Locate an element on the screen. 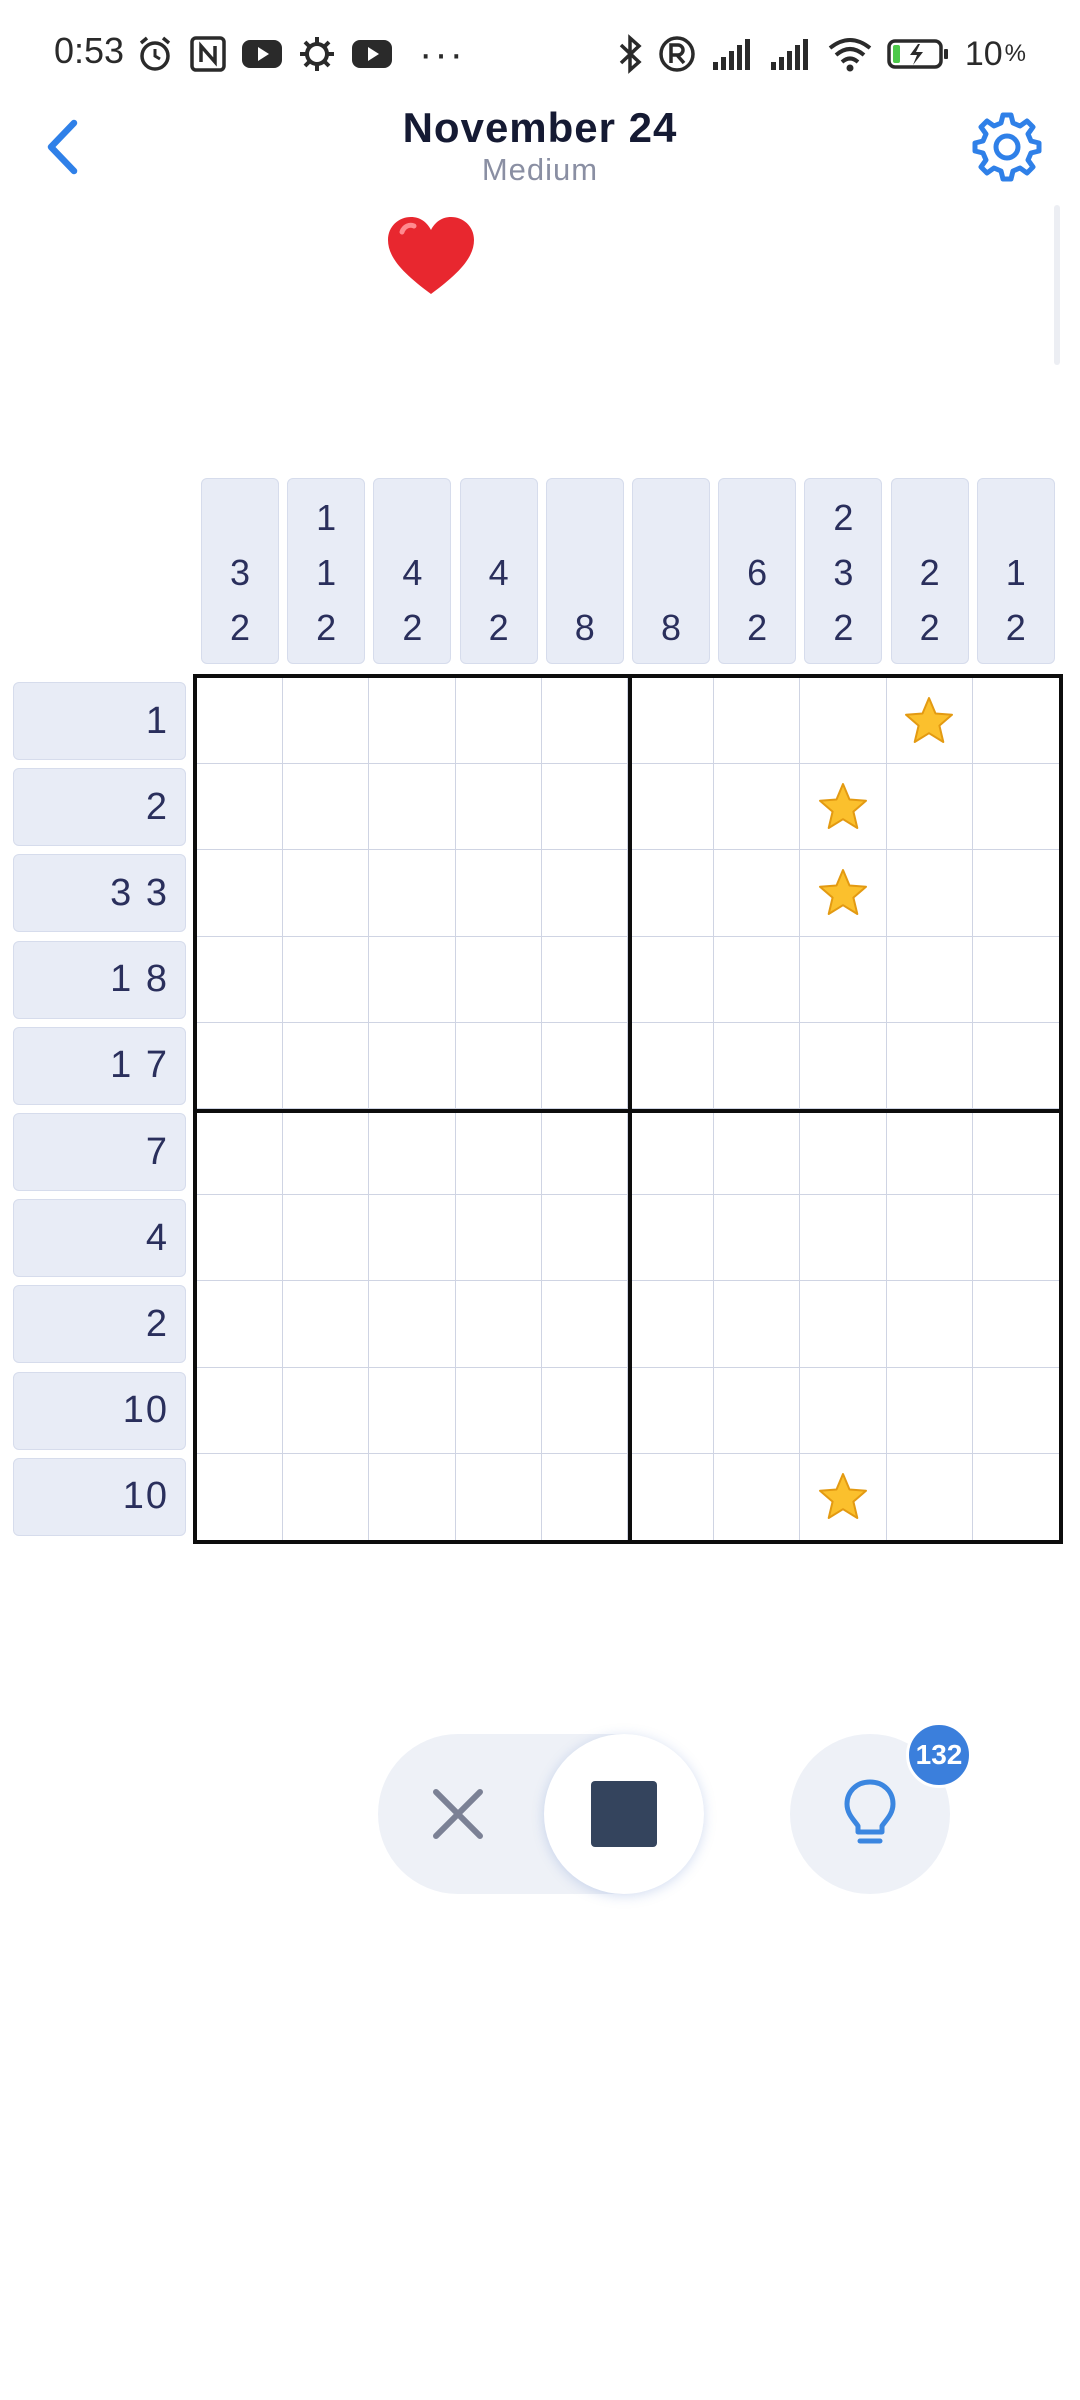 The height and width of the screenshot is (2400, 1080). column-clue: 1 1 2 is located at coordinates (326, 571).